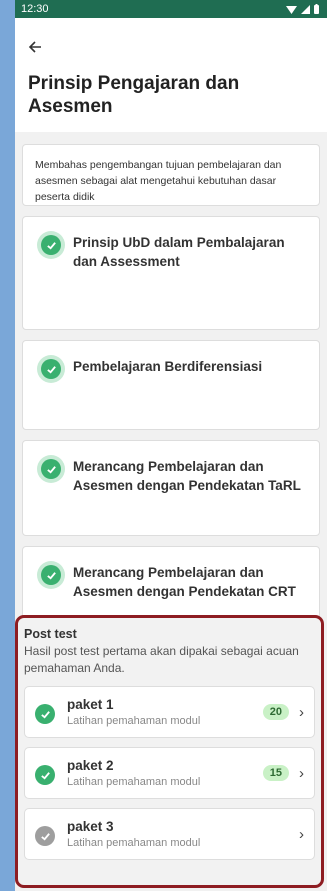 Image resolution: width=327 pixels, height=891 pixels. Describe the element at coordinates (171, 9) in the screenshot. I see `status-bar: 12:30` at that location.